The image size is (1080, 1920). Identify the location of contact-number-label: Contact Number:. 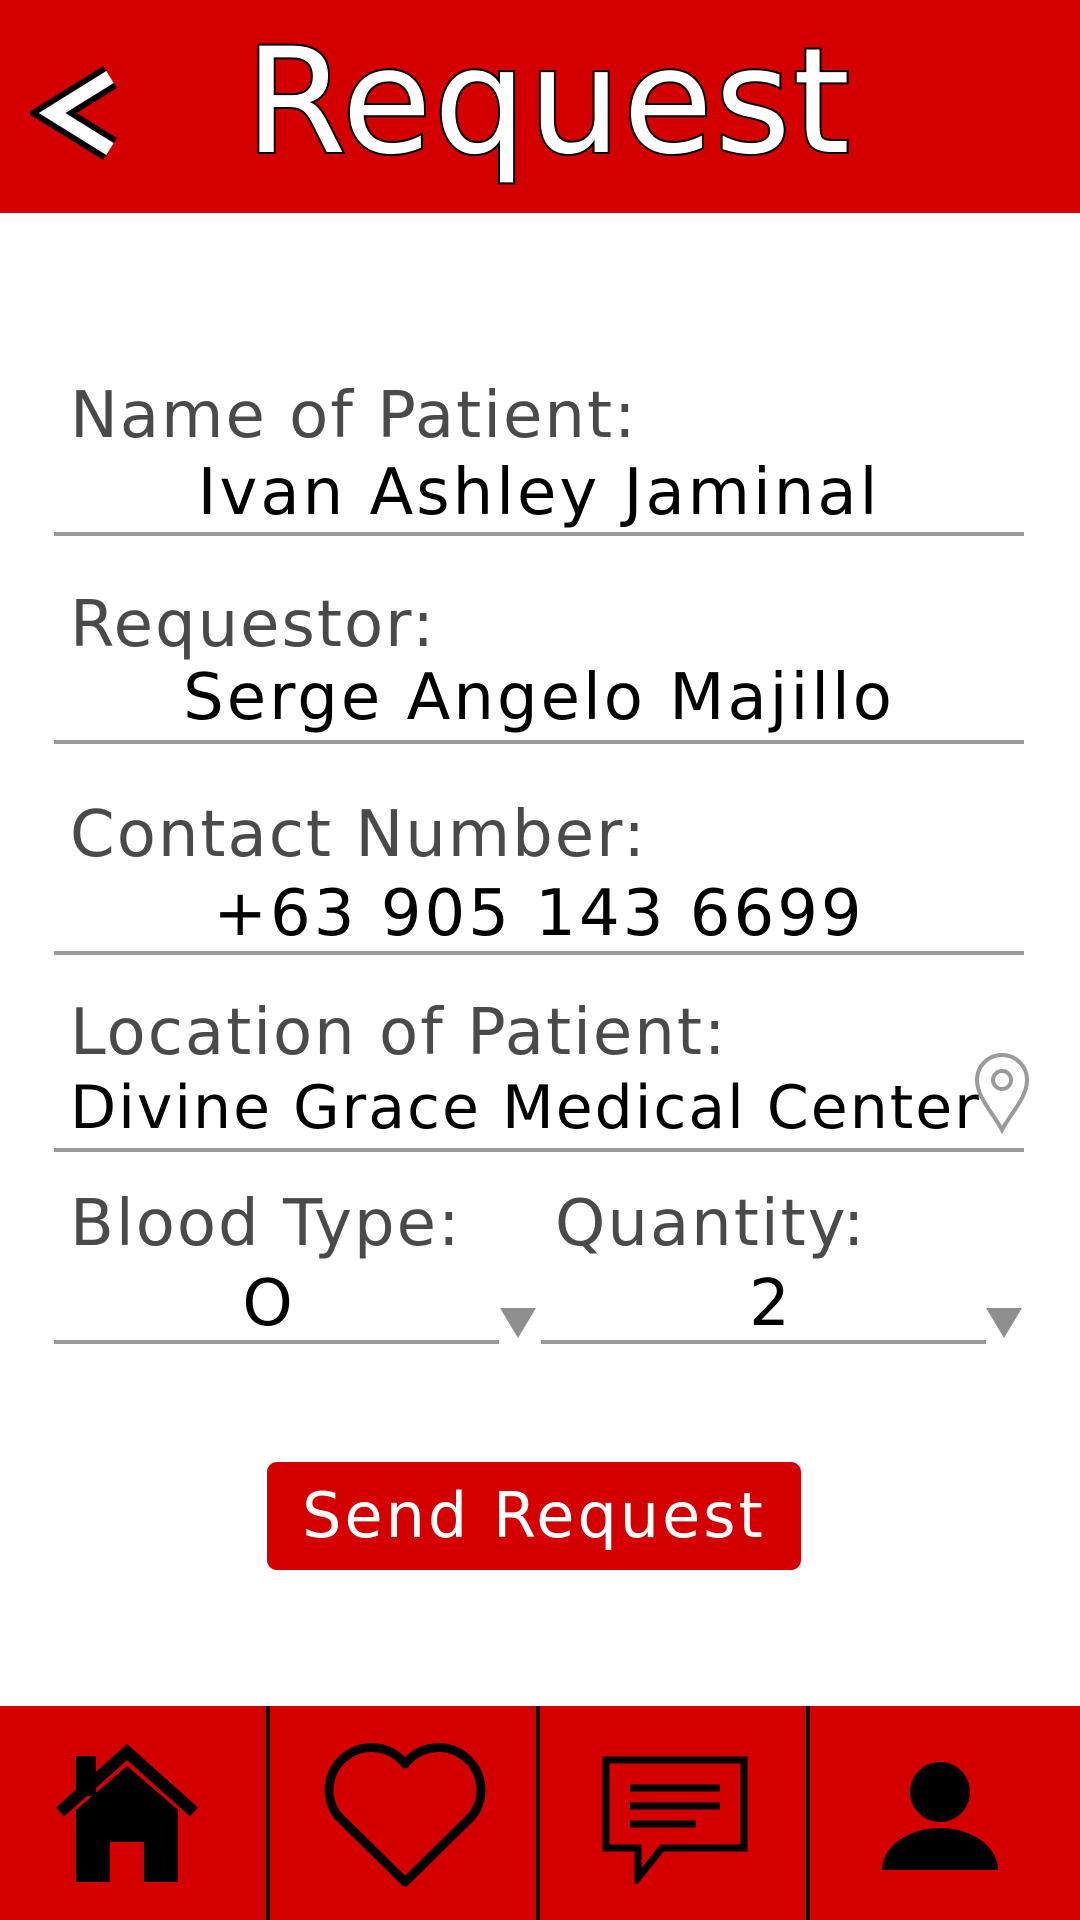
(358, 835).